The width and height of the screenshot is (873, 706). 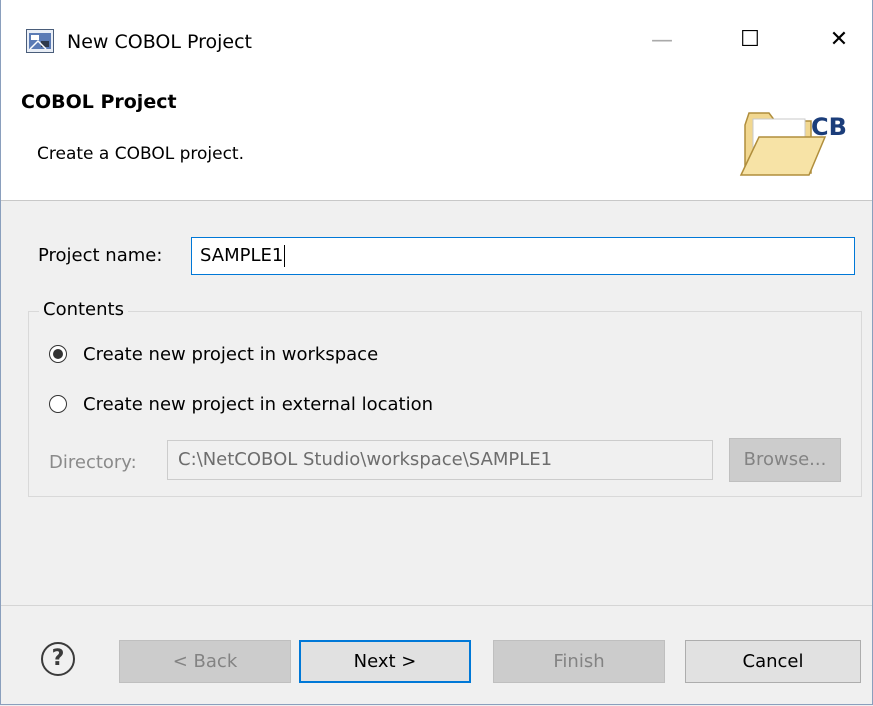 What do you see at coordinates (230, 354) in the screenshot?
I see `radio-workspace-label: Create new project in workspace` at bounding box center [230, 354].